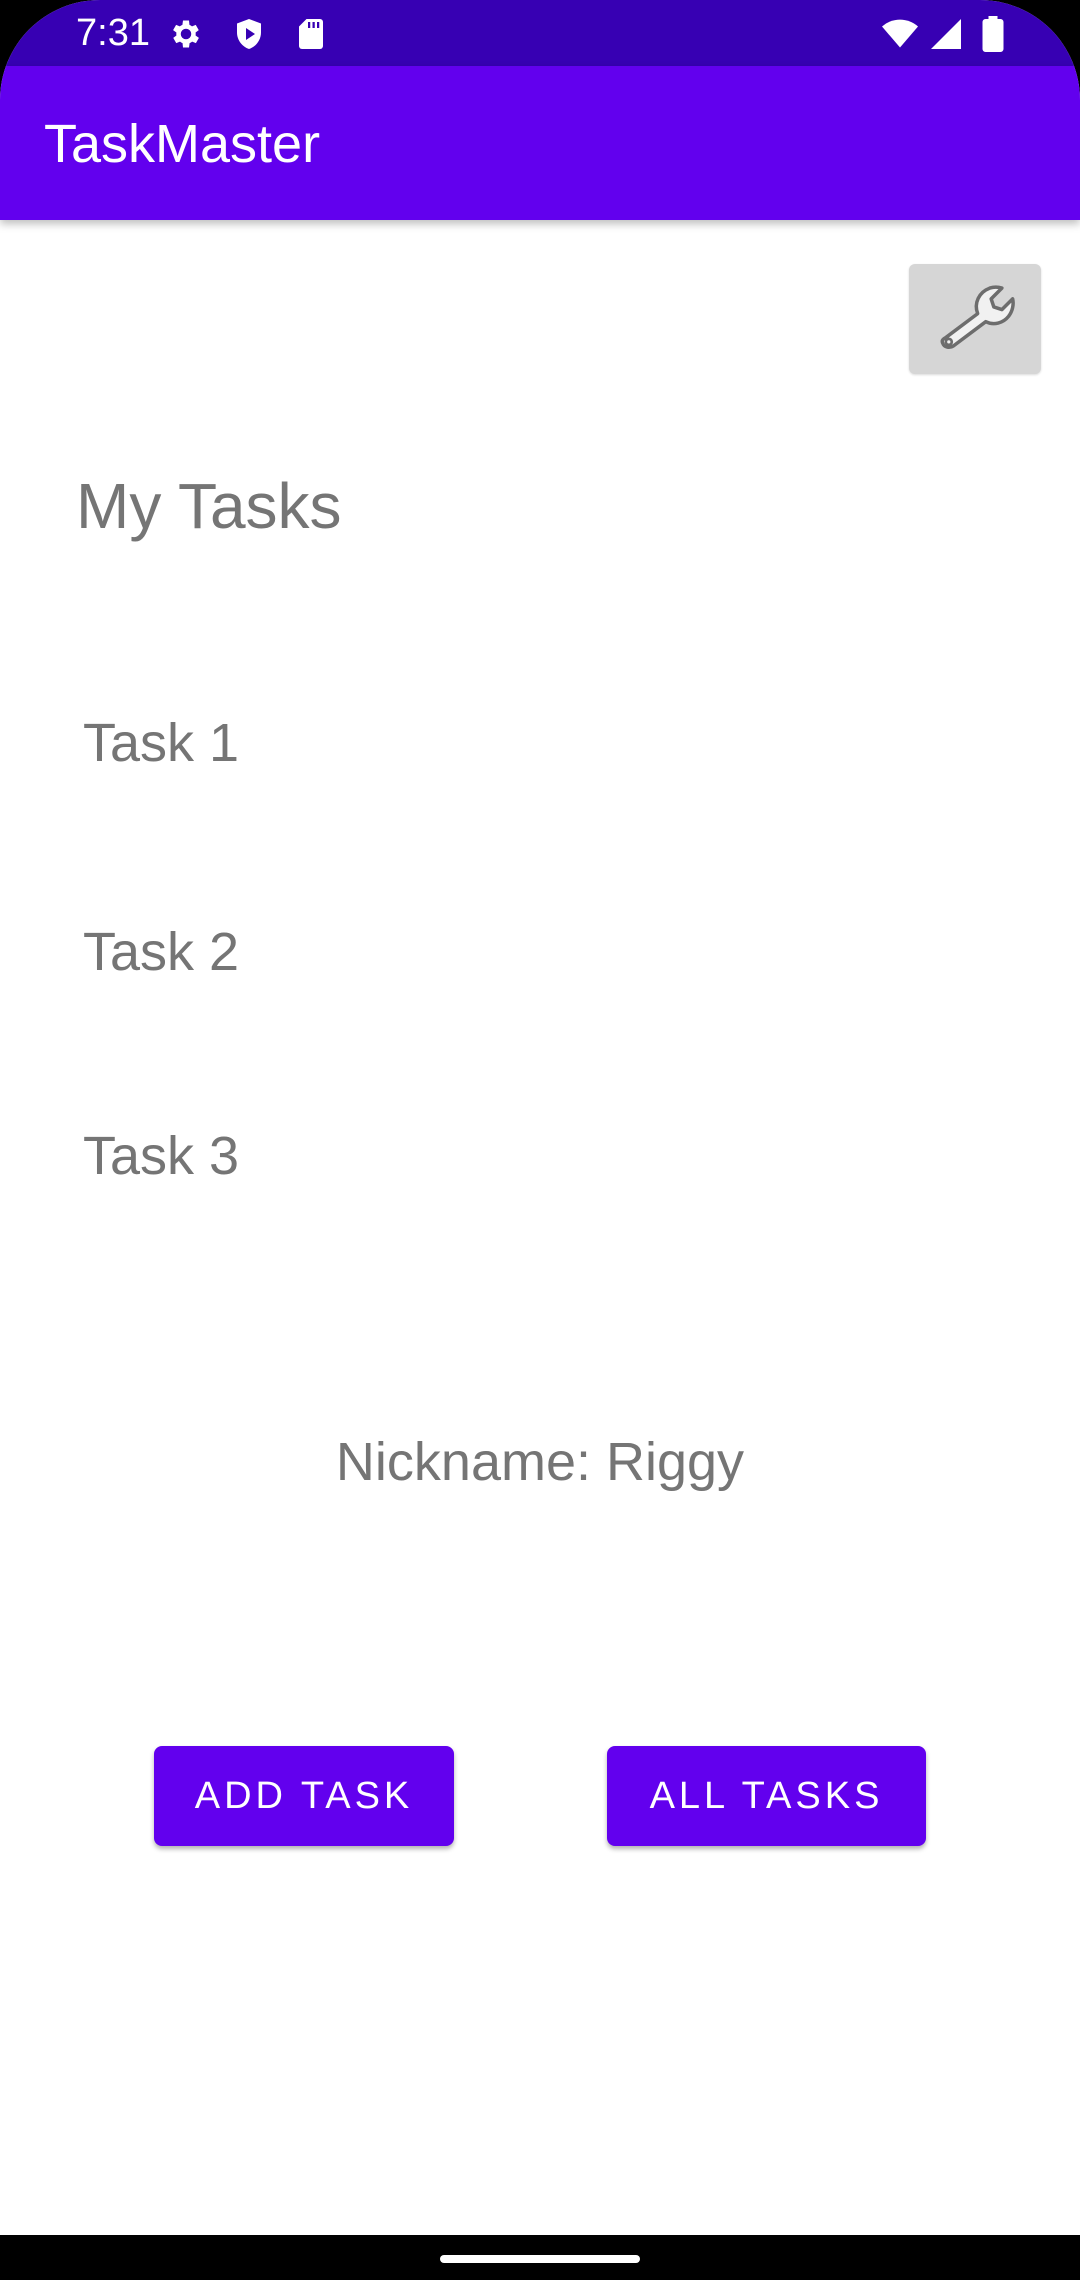 This screenshot has height=2280, width=1080. What do you see at coordinates (993, 34) in the screenshot?
I see `battery-icon` at bounding box center [993, 34].